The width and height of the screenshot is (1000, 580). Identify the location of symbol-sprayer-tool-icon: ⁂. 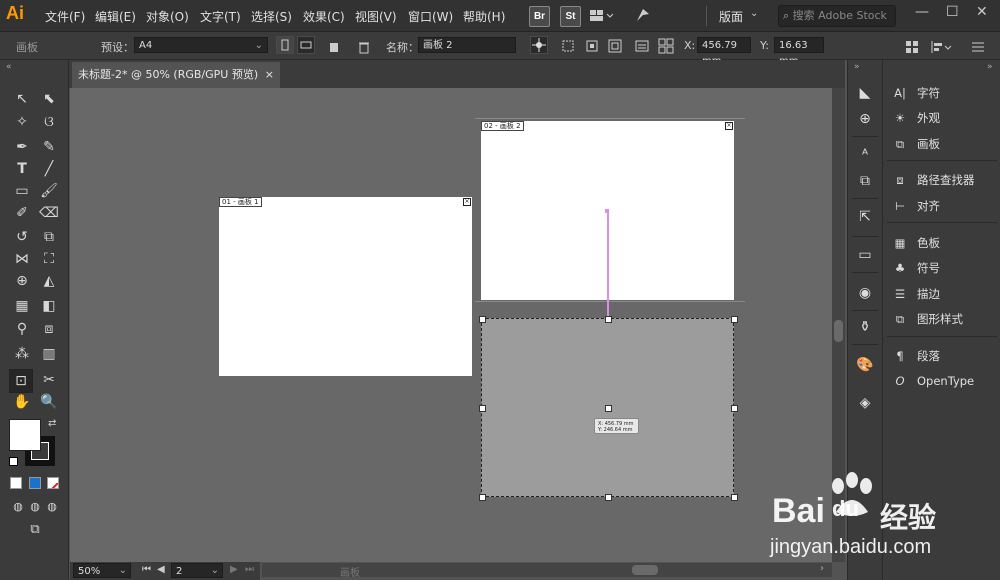
(22, 354).